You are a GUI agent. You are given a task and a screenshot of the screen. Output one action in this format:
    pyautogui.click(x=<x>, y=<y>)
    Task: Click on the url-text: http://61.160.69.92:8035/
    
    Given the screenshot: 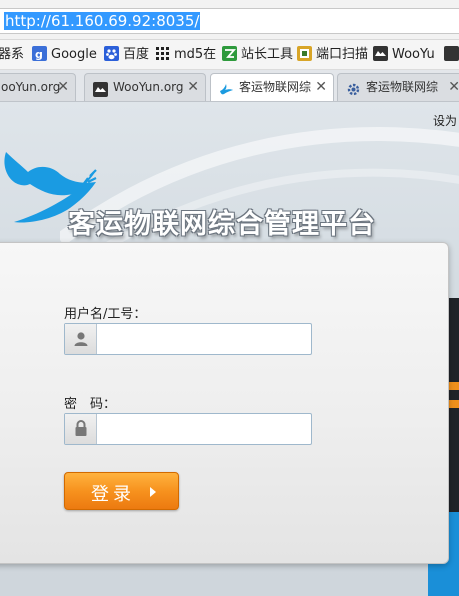 What is the action you would take?
    pyautogui.click(x=102, y=21)
    